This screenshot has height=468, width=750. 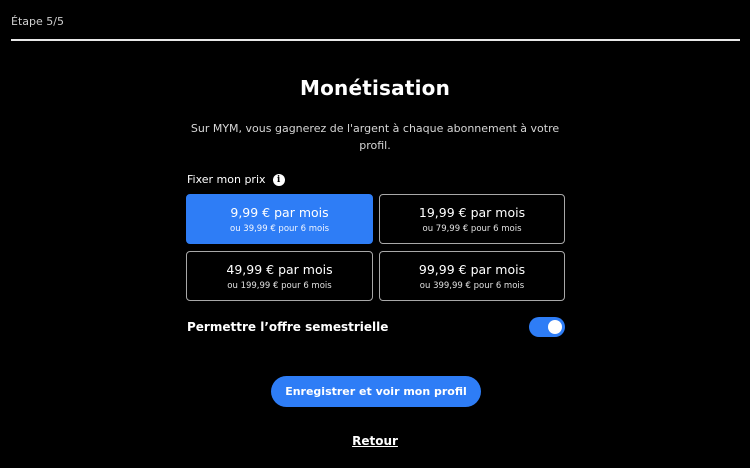 I want to click on price-label-row: Fixer mon prix i, so click(x=236, y=179).